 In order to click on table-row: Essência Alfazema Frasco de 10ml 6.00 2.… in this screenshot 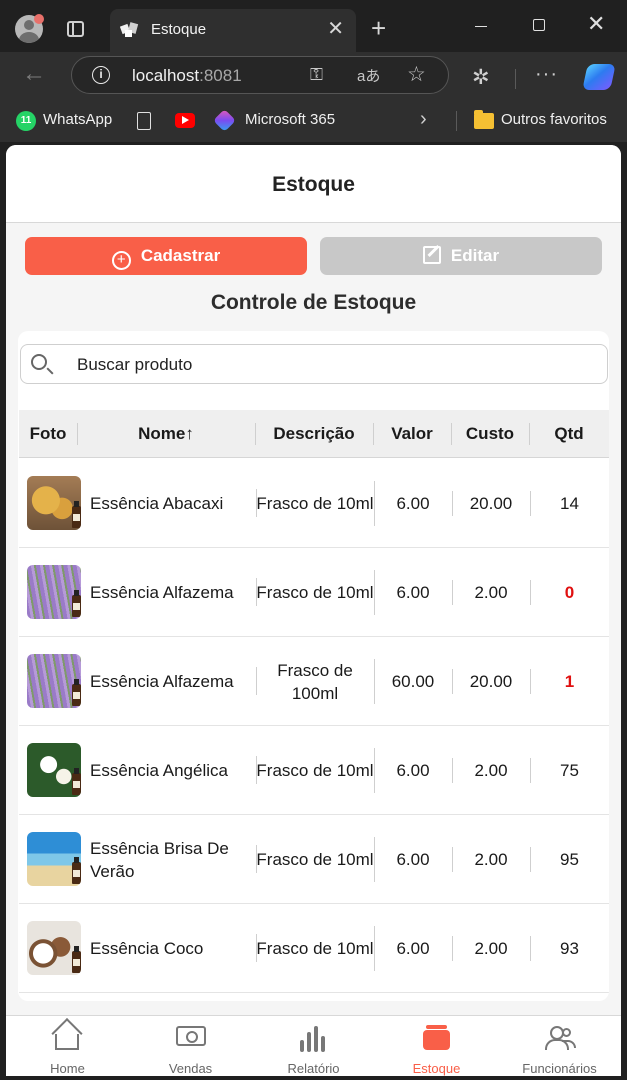, I will do `click(314, 592)`.